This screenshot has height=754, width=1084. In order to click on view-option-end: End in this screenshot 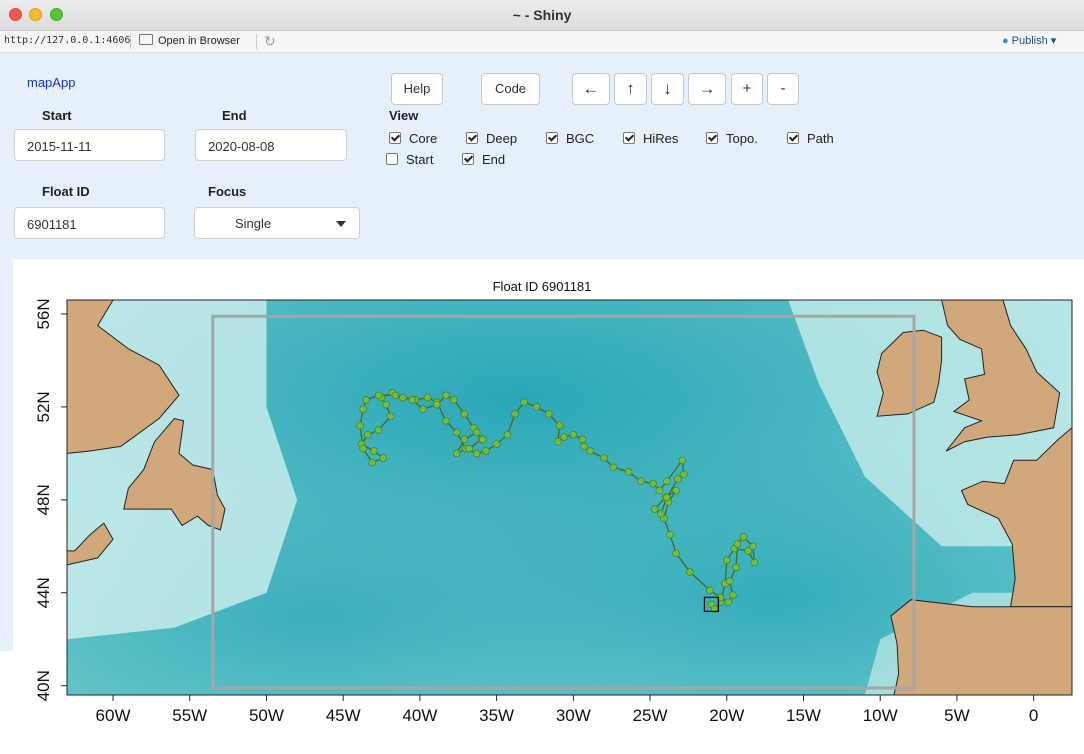, I will do `click(483, 159)`.